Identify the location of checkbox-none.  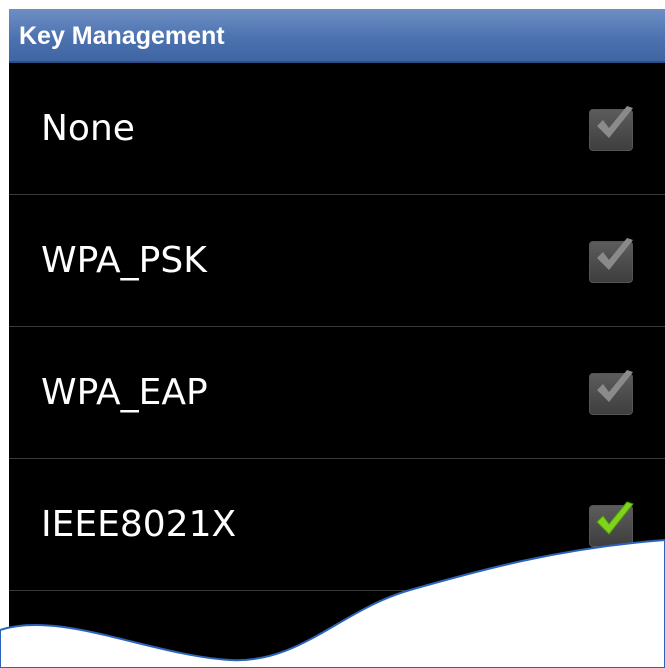
(611, 128).